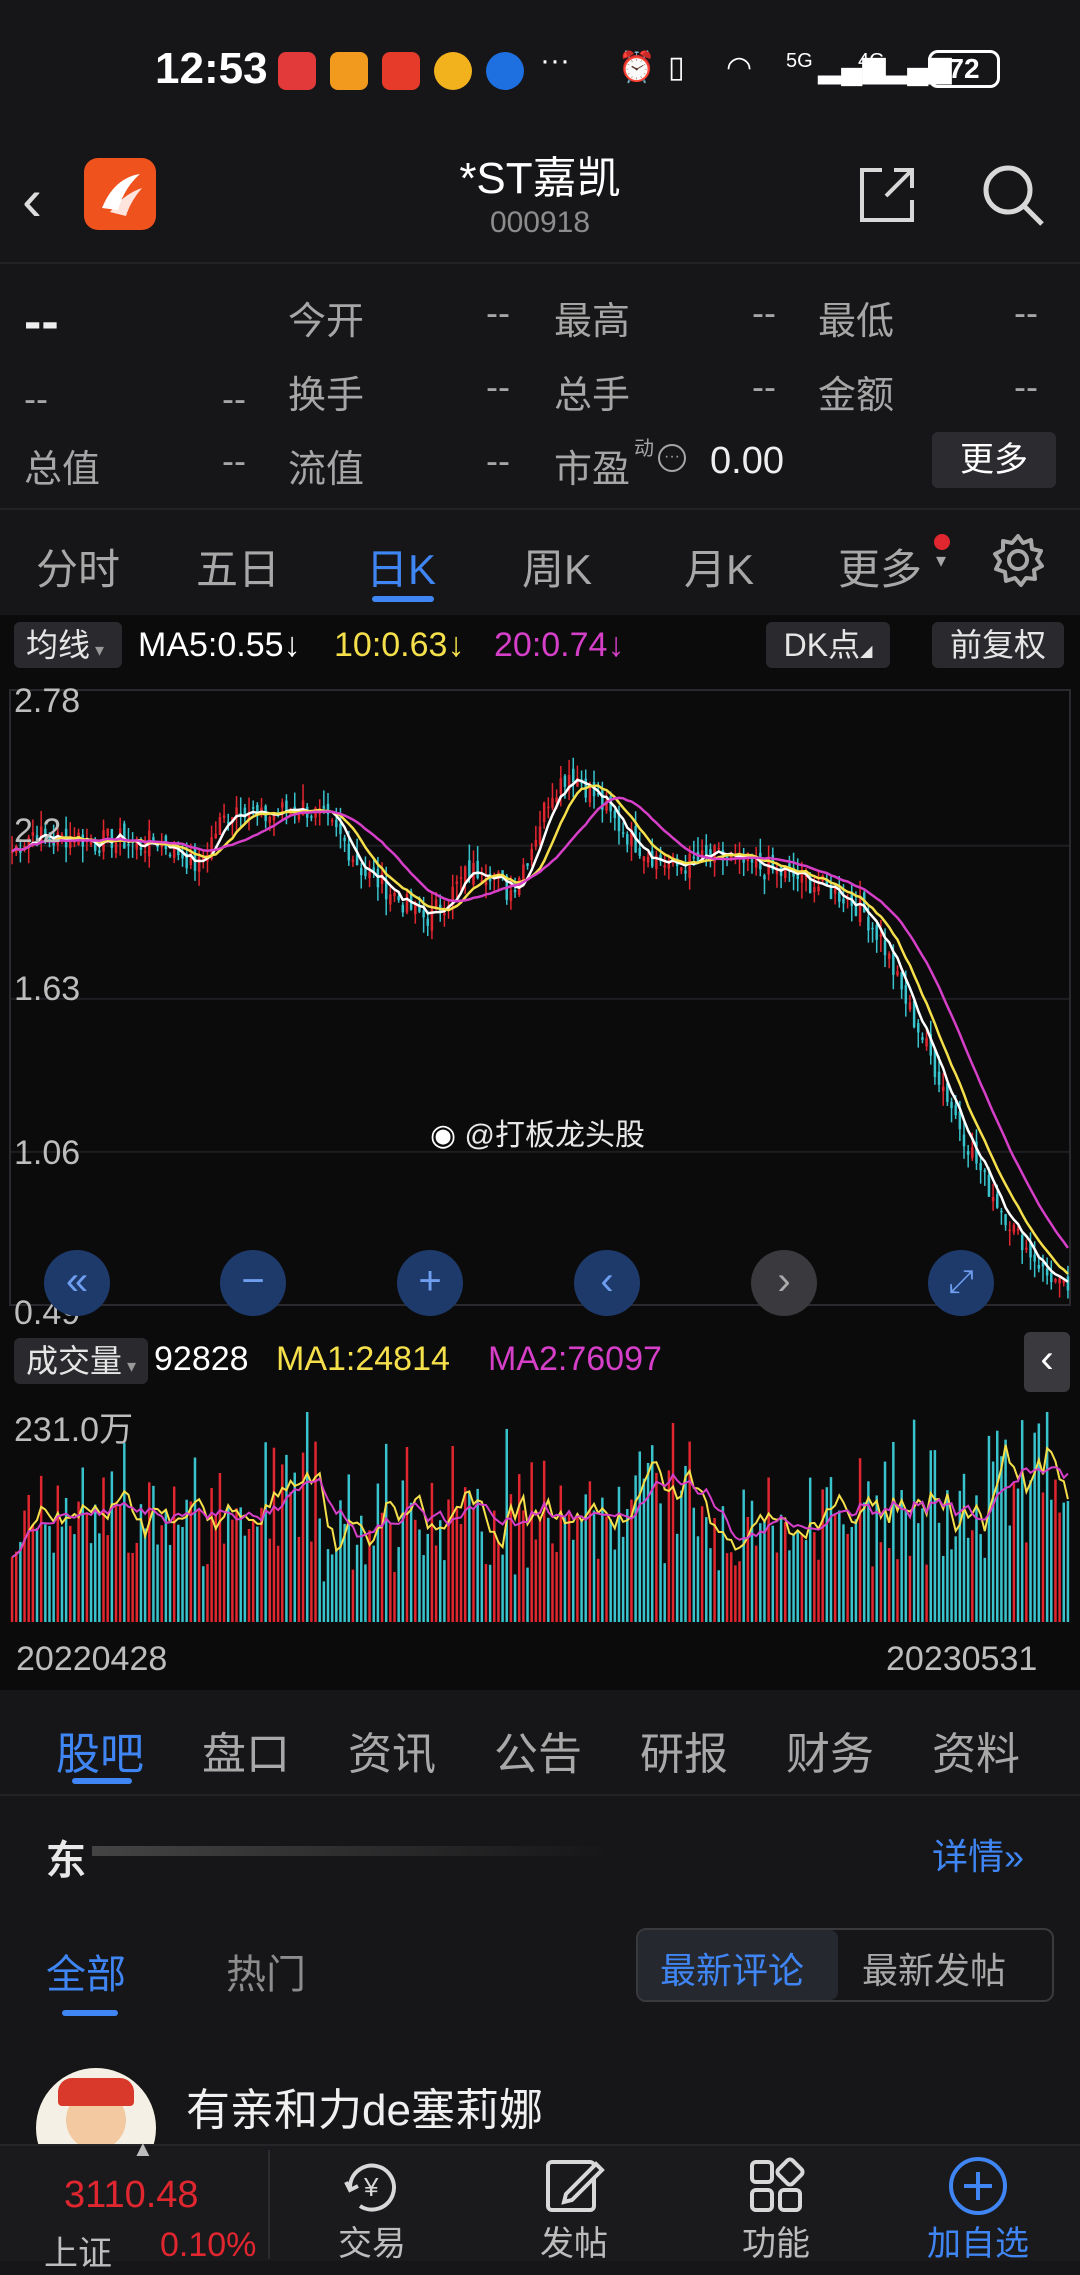  What do you see at coordinates (776, 2240) in the screenshot?
I see `nav-functions: 功能` at bounding box center [776, 2240].